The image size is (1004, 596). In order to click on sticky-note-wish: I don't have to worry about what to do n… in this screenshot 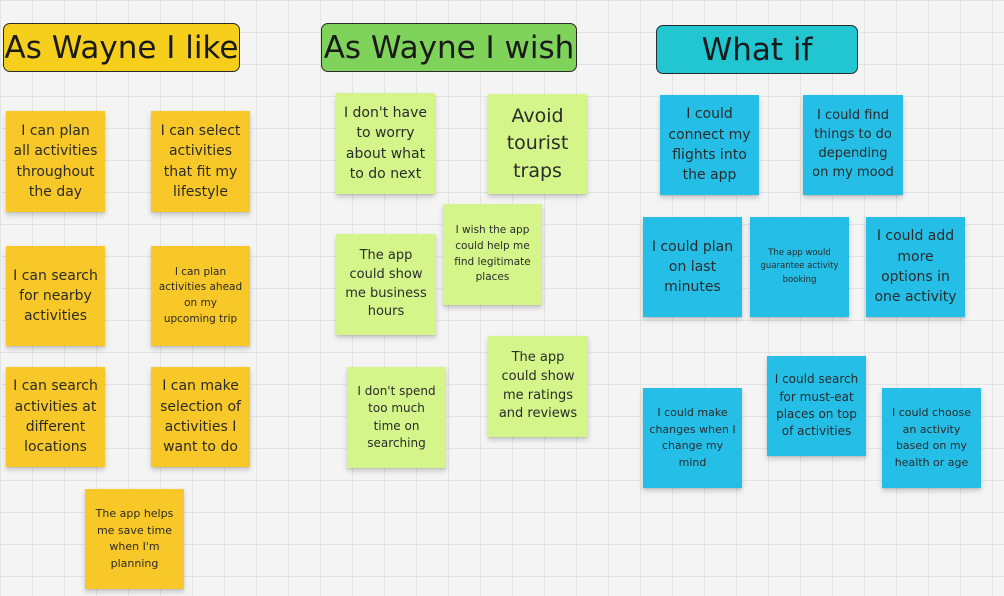, I will do `click(385, 143)`.